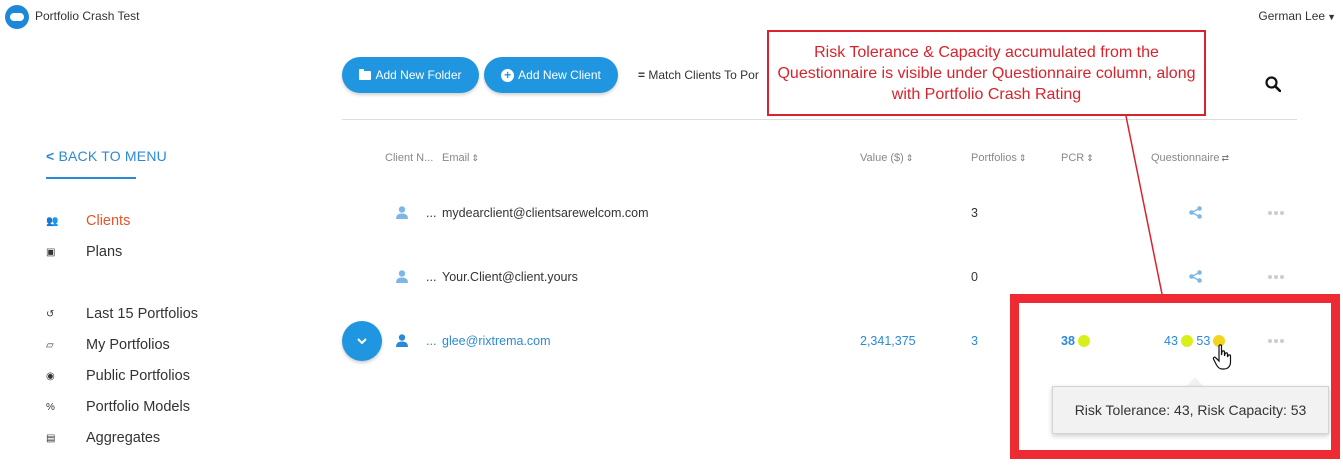 This screenshot has height=467, width=1343. What do you see at coordinates (52, 221) in the screenshot?
I see `users-icon: 👥` at bounding box center [52, 221].